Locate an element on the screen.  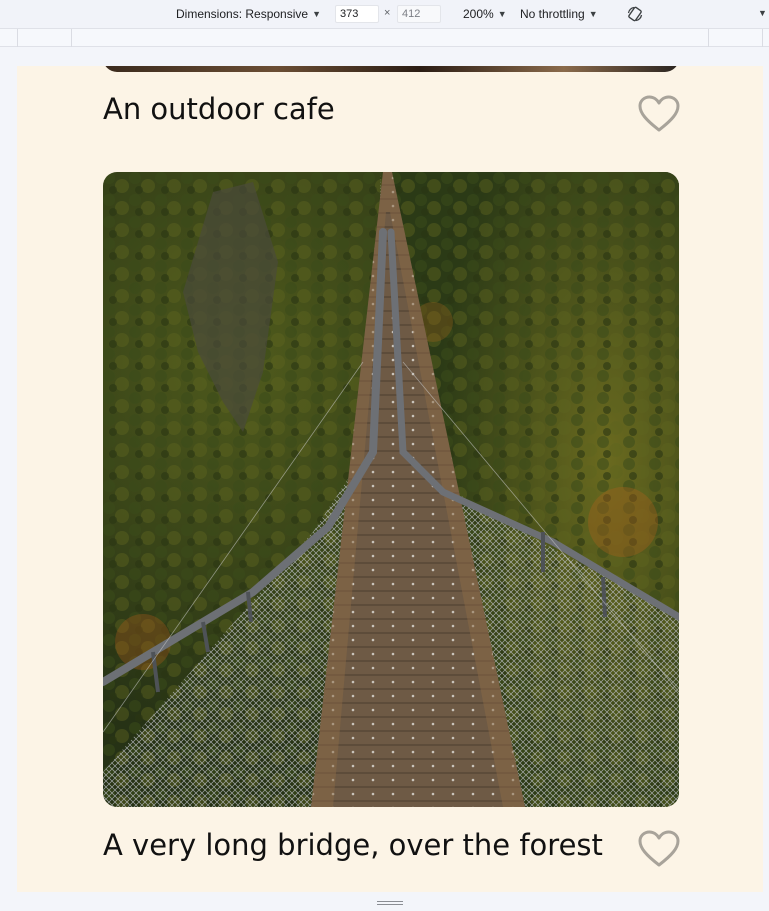
zoom-dropdown: 200% ▼ is located at coordinates (485, 14).